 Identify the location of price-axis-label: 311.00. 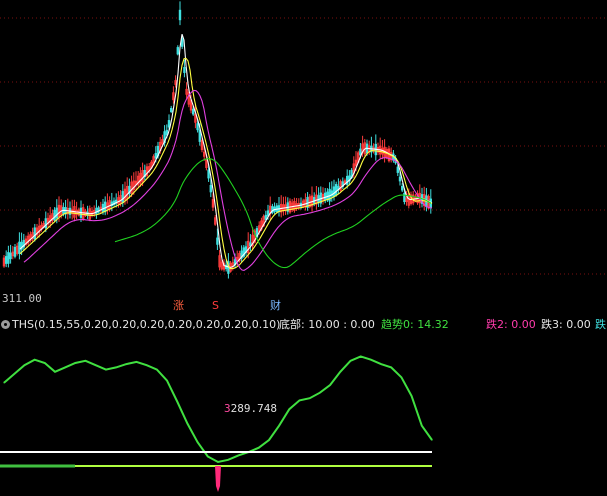
(22, 298).